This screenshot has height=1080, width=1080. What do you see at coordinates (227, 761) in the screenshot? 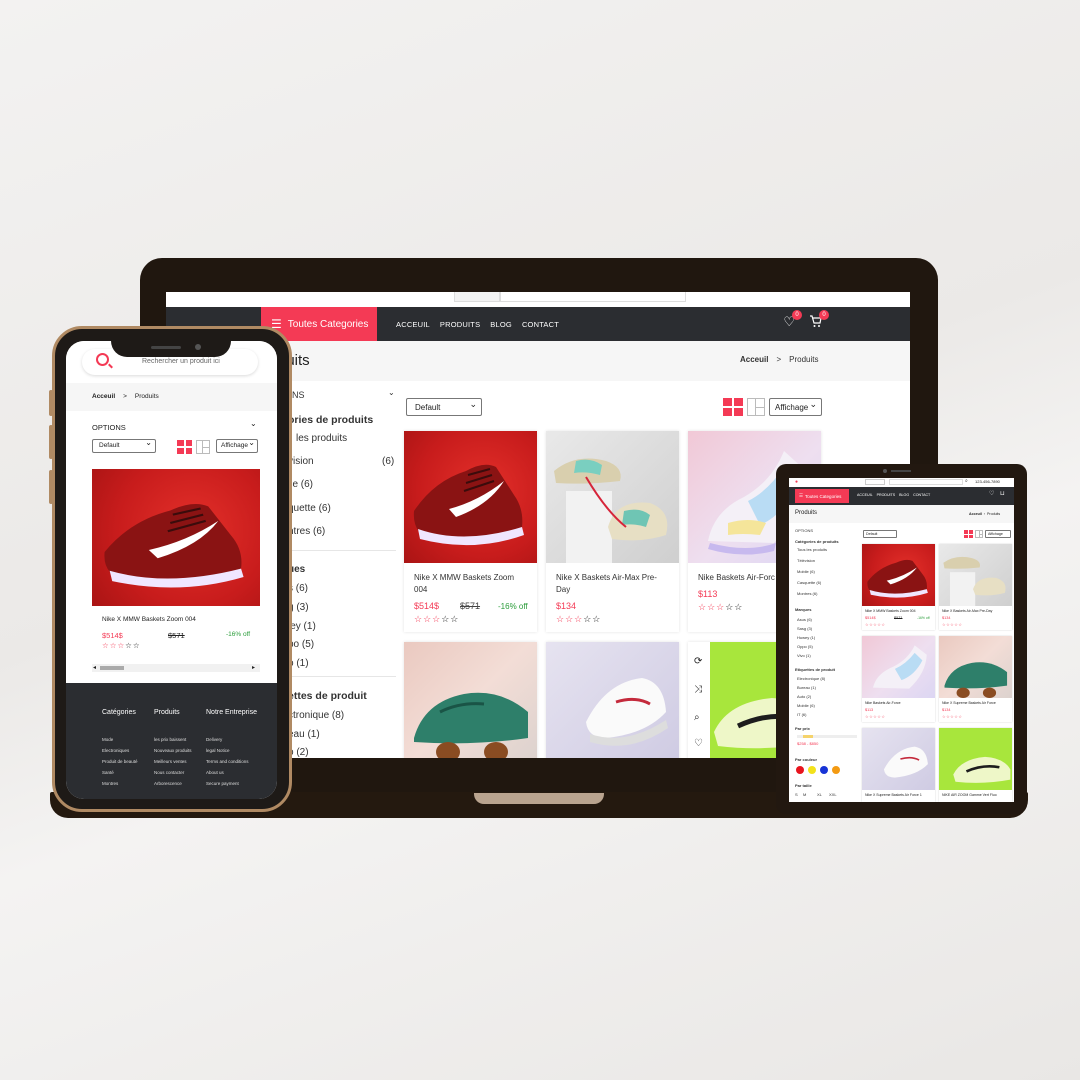
I see `footer-link: Terms and conditions` at bounding box center [227, 761].